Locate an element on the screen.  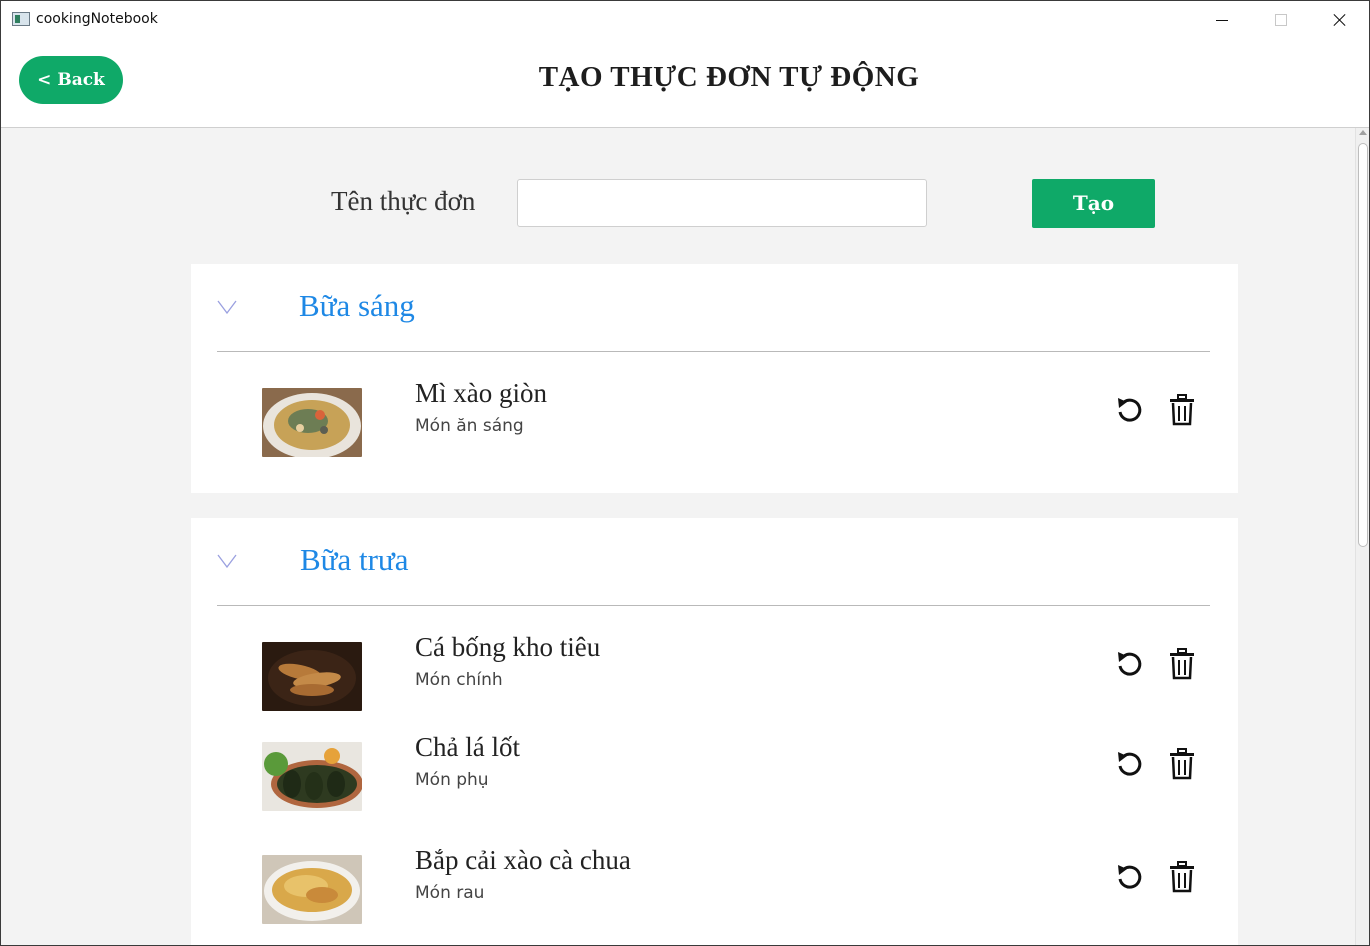
app-icon is located at coordinates (21, 19).